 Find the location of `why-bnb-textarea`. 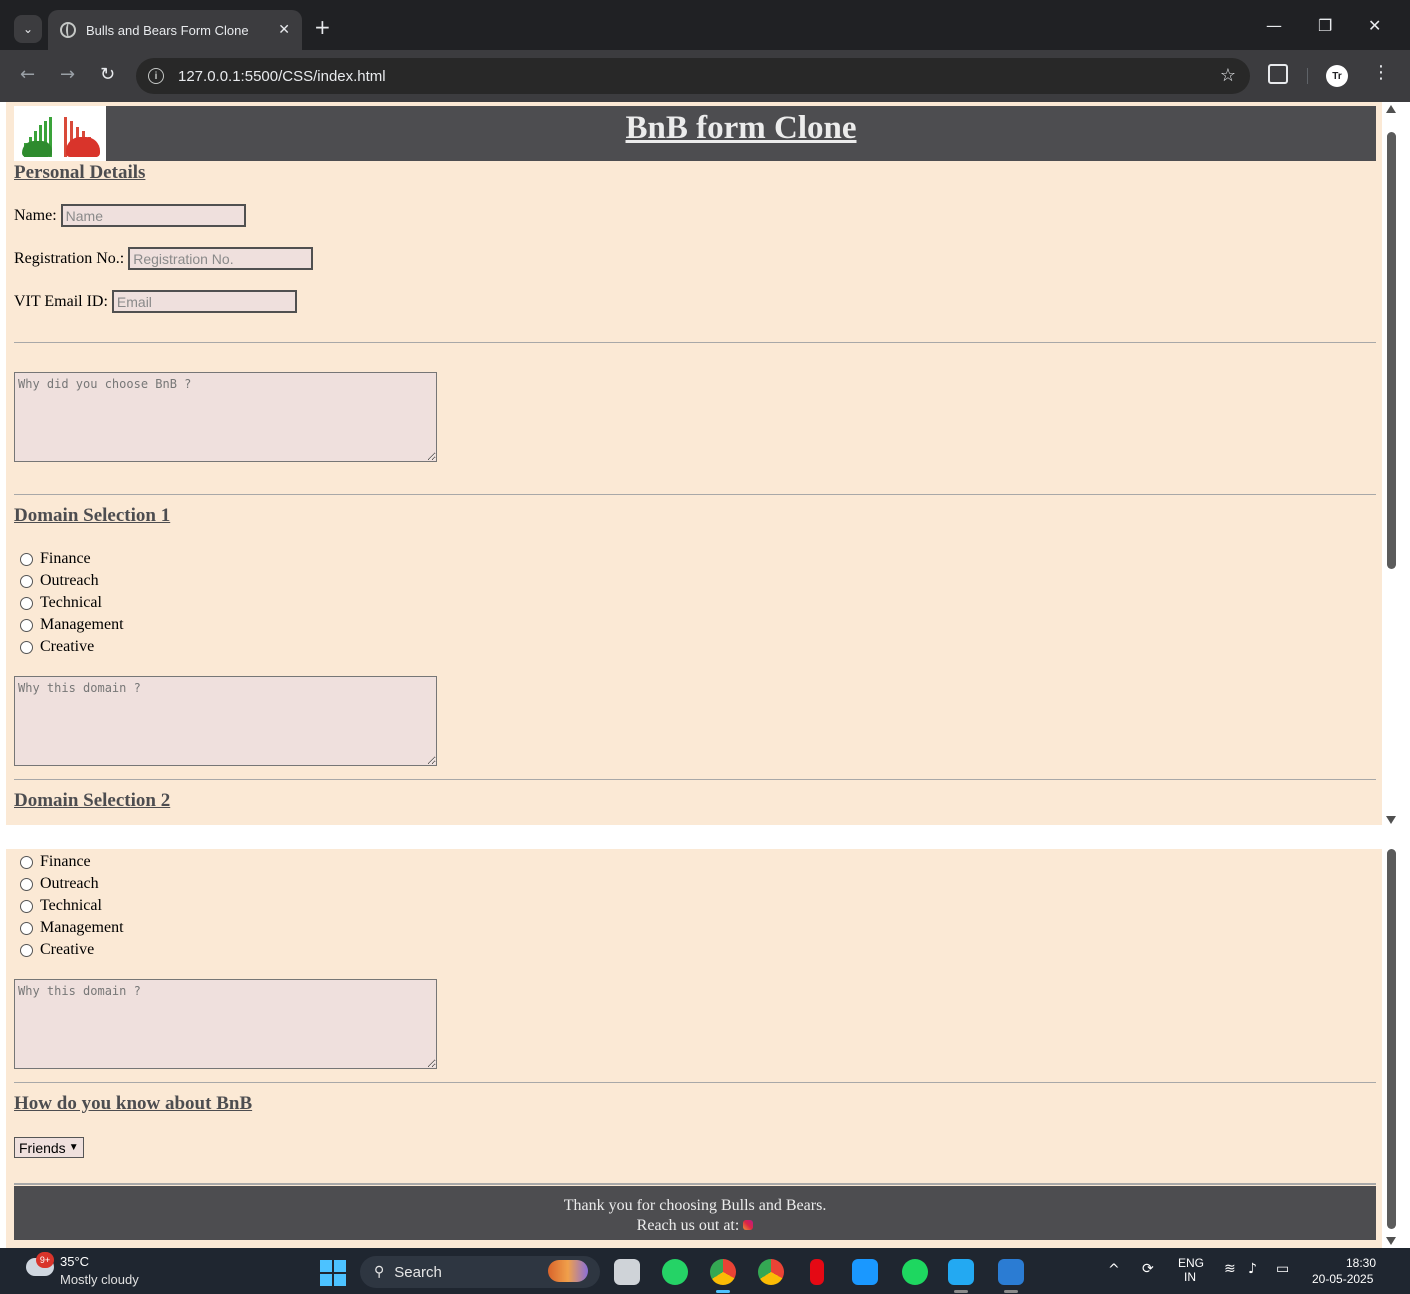

why-bnb-textarea is located at coordinates (225, 417).